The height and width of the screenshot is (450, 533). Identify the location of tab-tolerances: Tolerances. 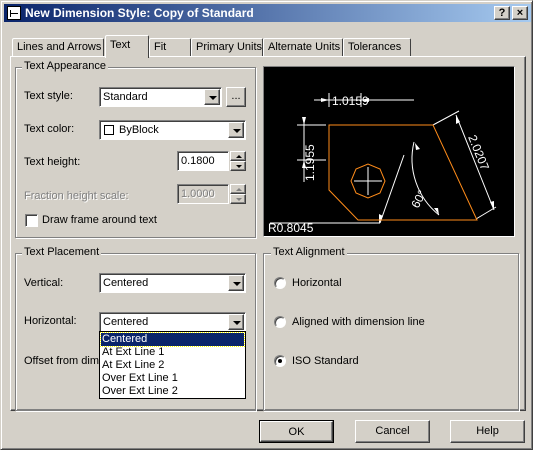
(377, 47).